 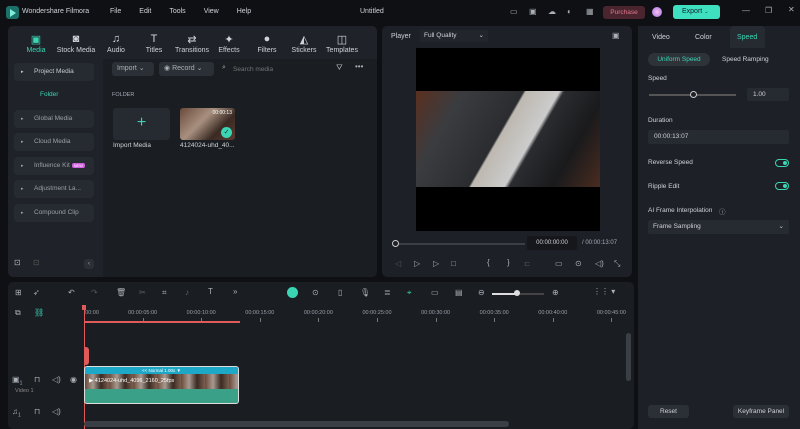 I want to click on keyframe-panel-button: Keyframe Panel, so click(x=761, y=411).